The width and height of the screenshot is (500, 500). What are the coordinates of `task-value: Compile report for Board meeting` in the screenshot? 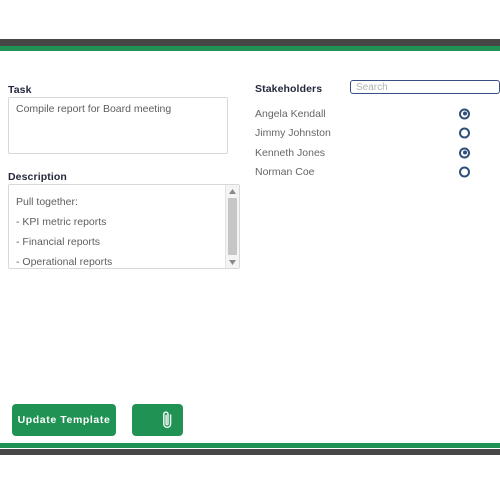 It's located at (94, 109).